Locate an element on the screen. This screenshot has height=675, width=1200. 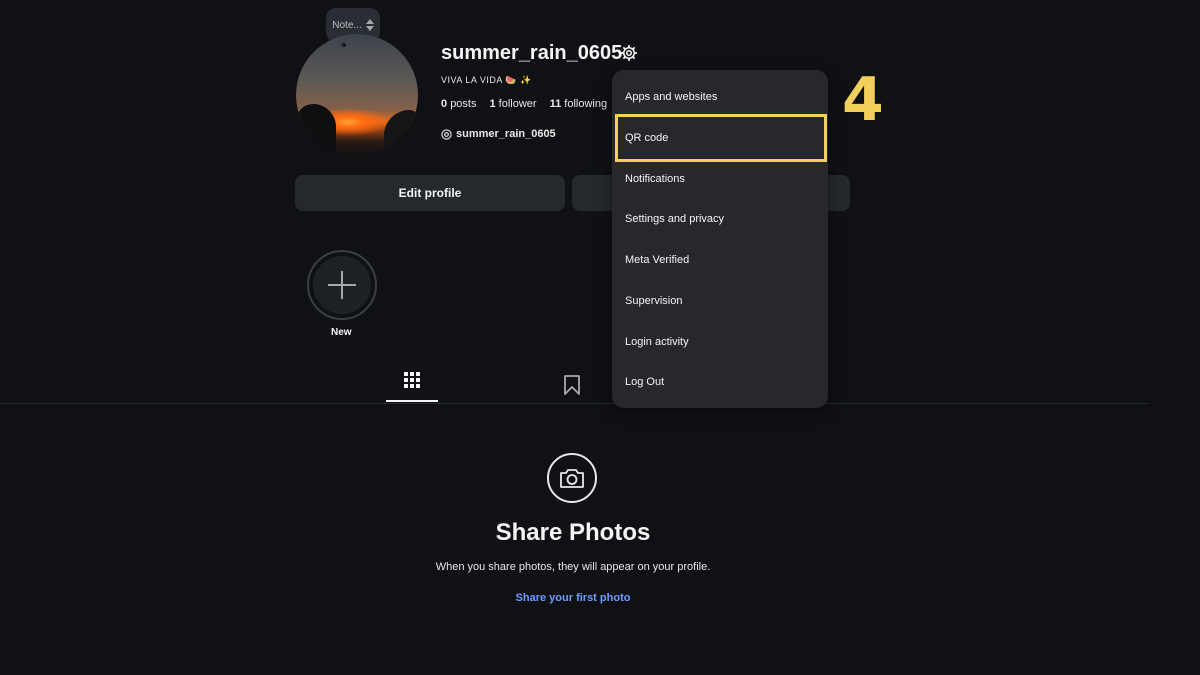
active-tab-indicator is located at coordinates (412, 401).